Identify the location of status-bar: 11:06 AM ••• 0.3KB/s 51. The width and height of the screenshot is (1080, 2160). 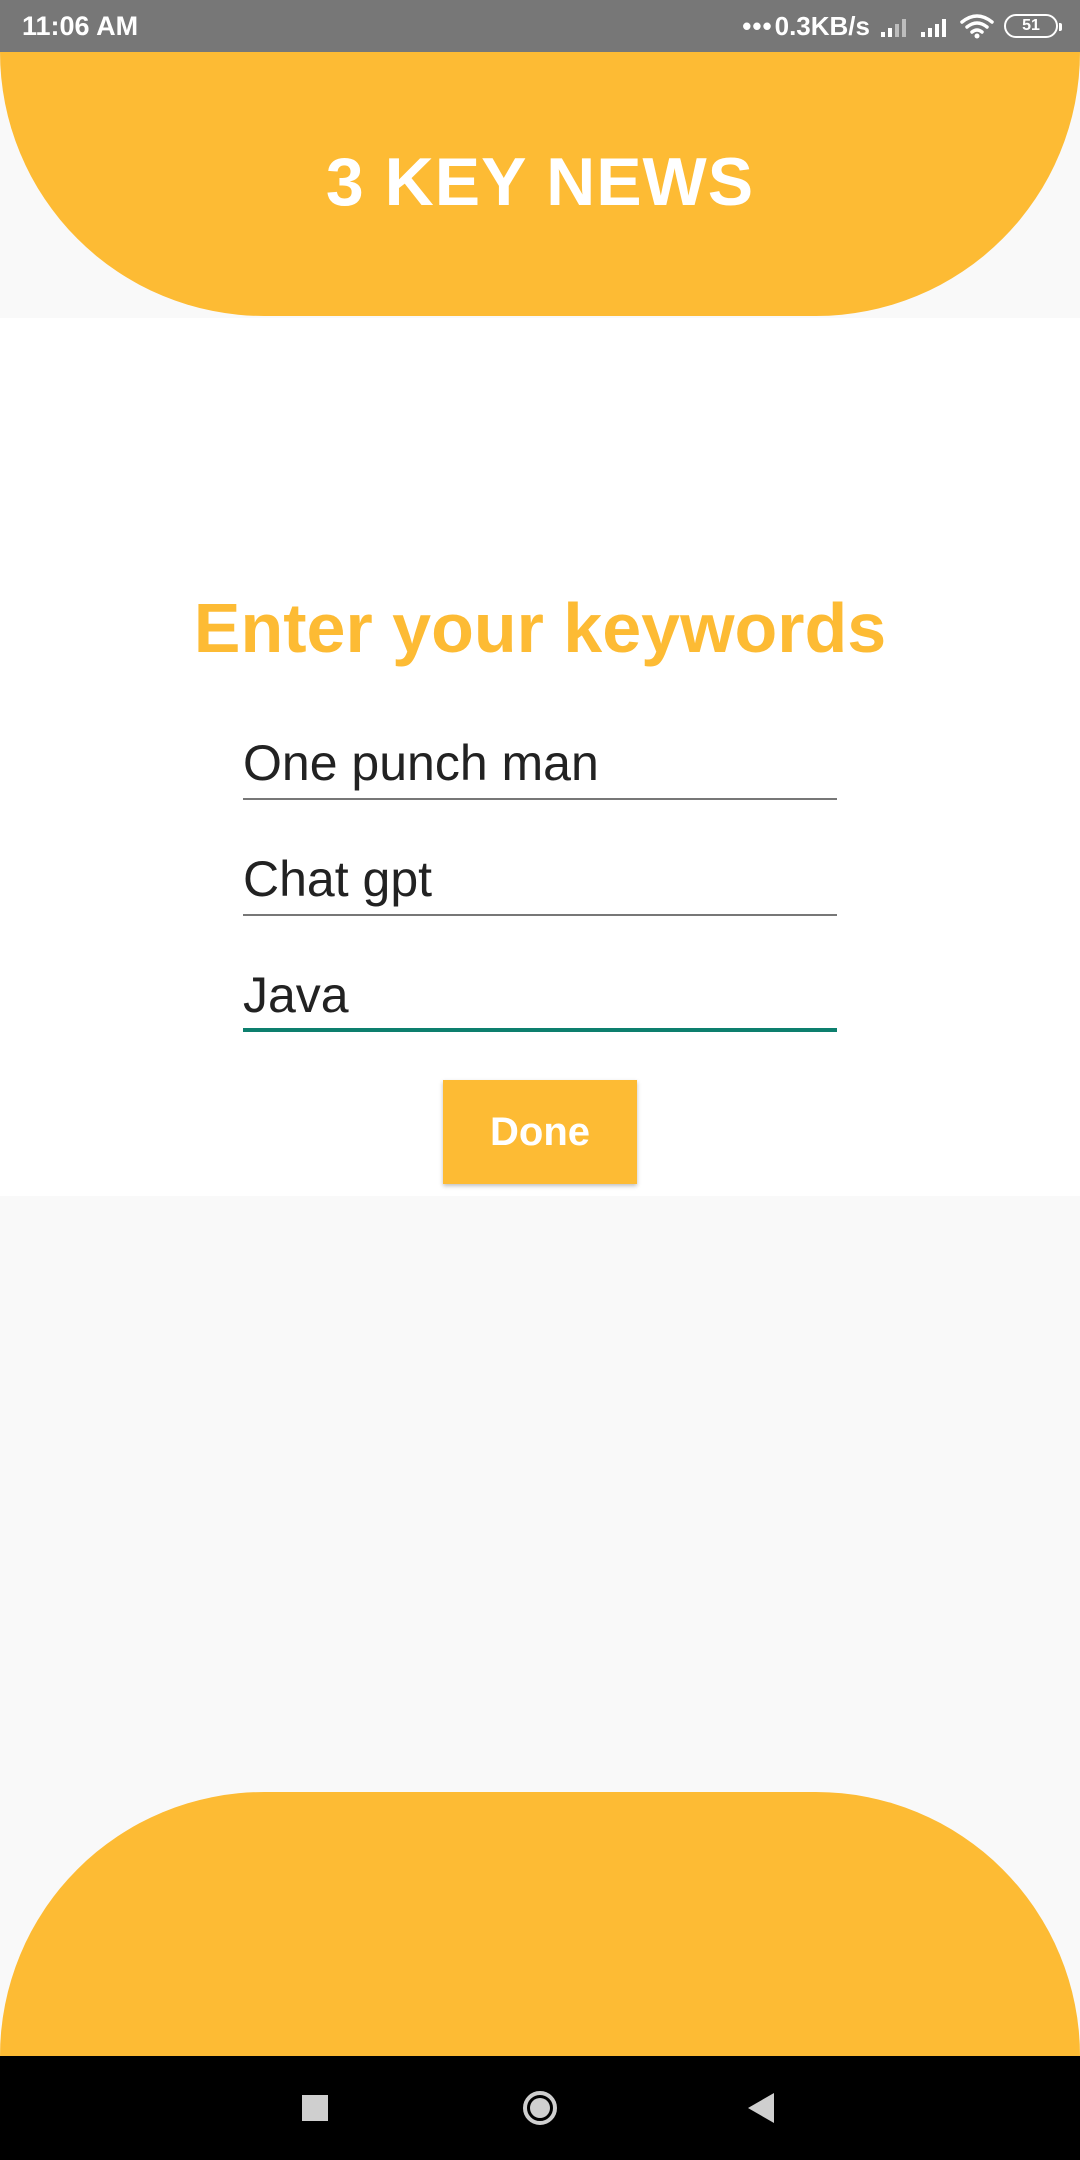
(540, 26).